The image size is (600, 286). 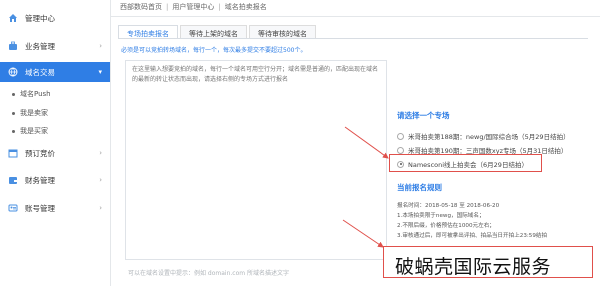 What do you see at coordinates (245, 7) in the screenshot?
I see `breadcrumb-current: 域名拍卖报名` at bounding box center [245, 7].